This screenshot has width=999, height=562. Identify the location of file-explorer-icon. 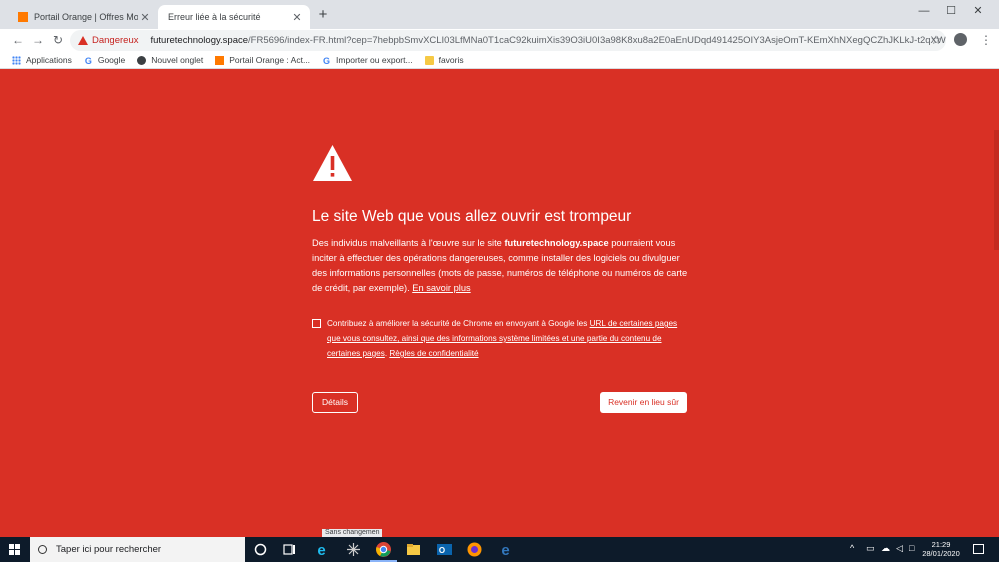
(413, 549).